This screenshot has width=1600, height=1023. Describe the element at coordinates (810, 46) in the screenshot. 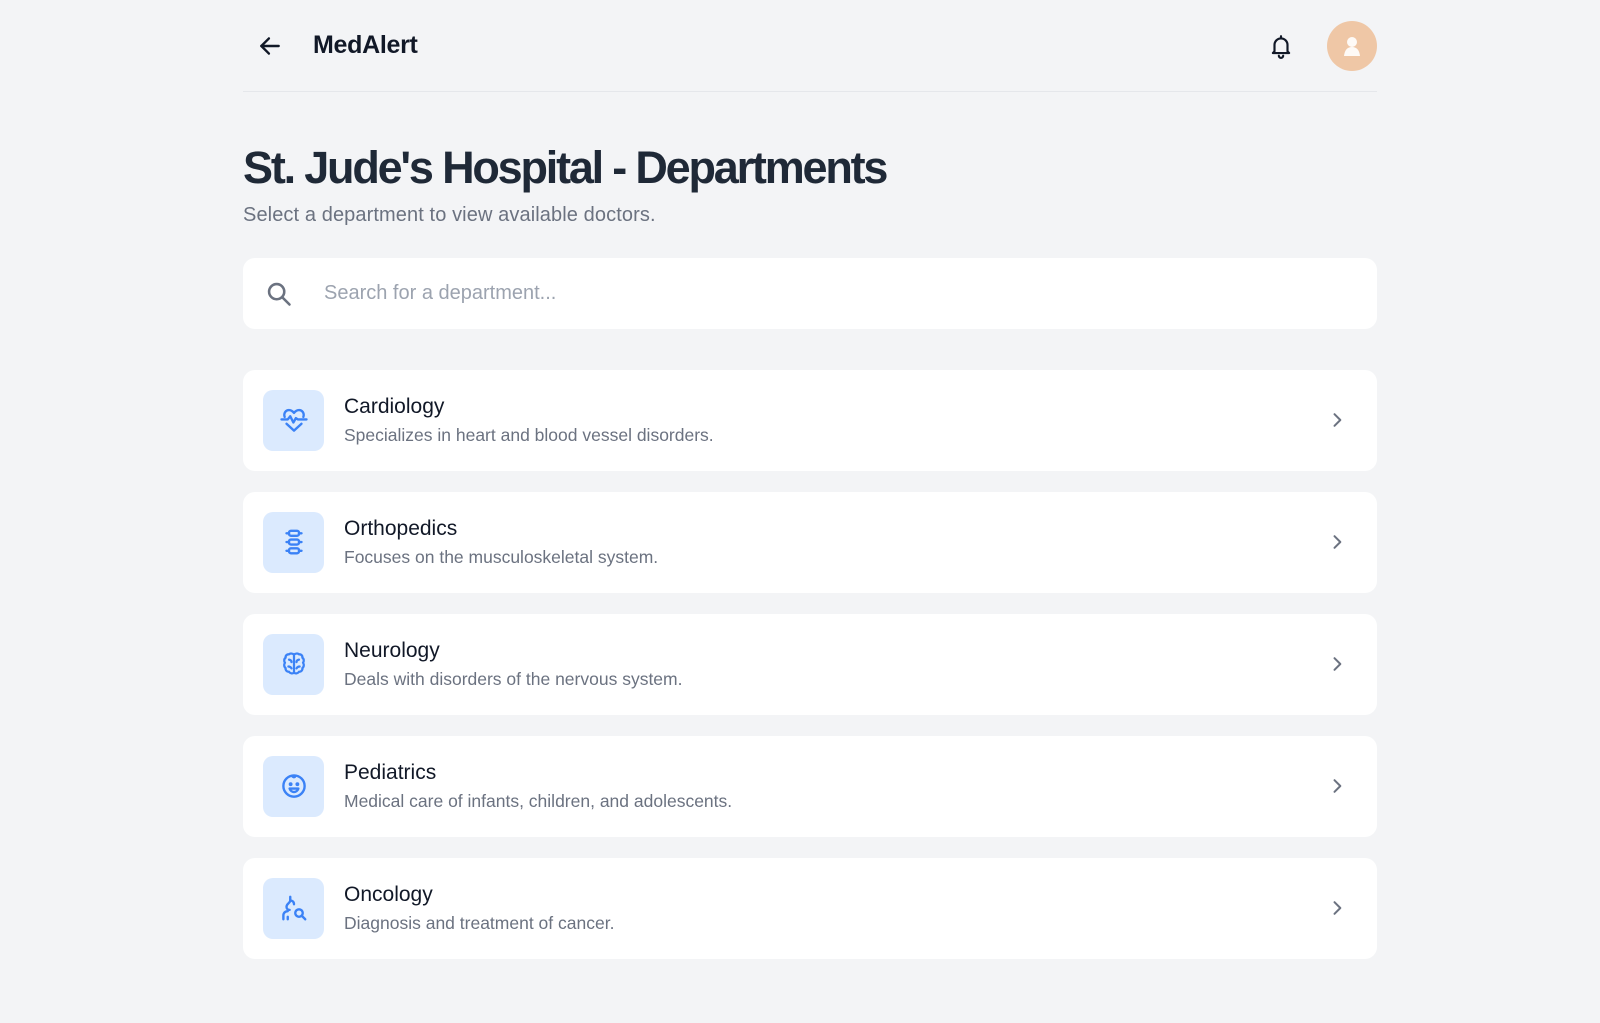

I see `top-header: MedAlert` at that location.